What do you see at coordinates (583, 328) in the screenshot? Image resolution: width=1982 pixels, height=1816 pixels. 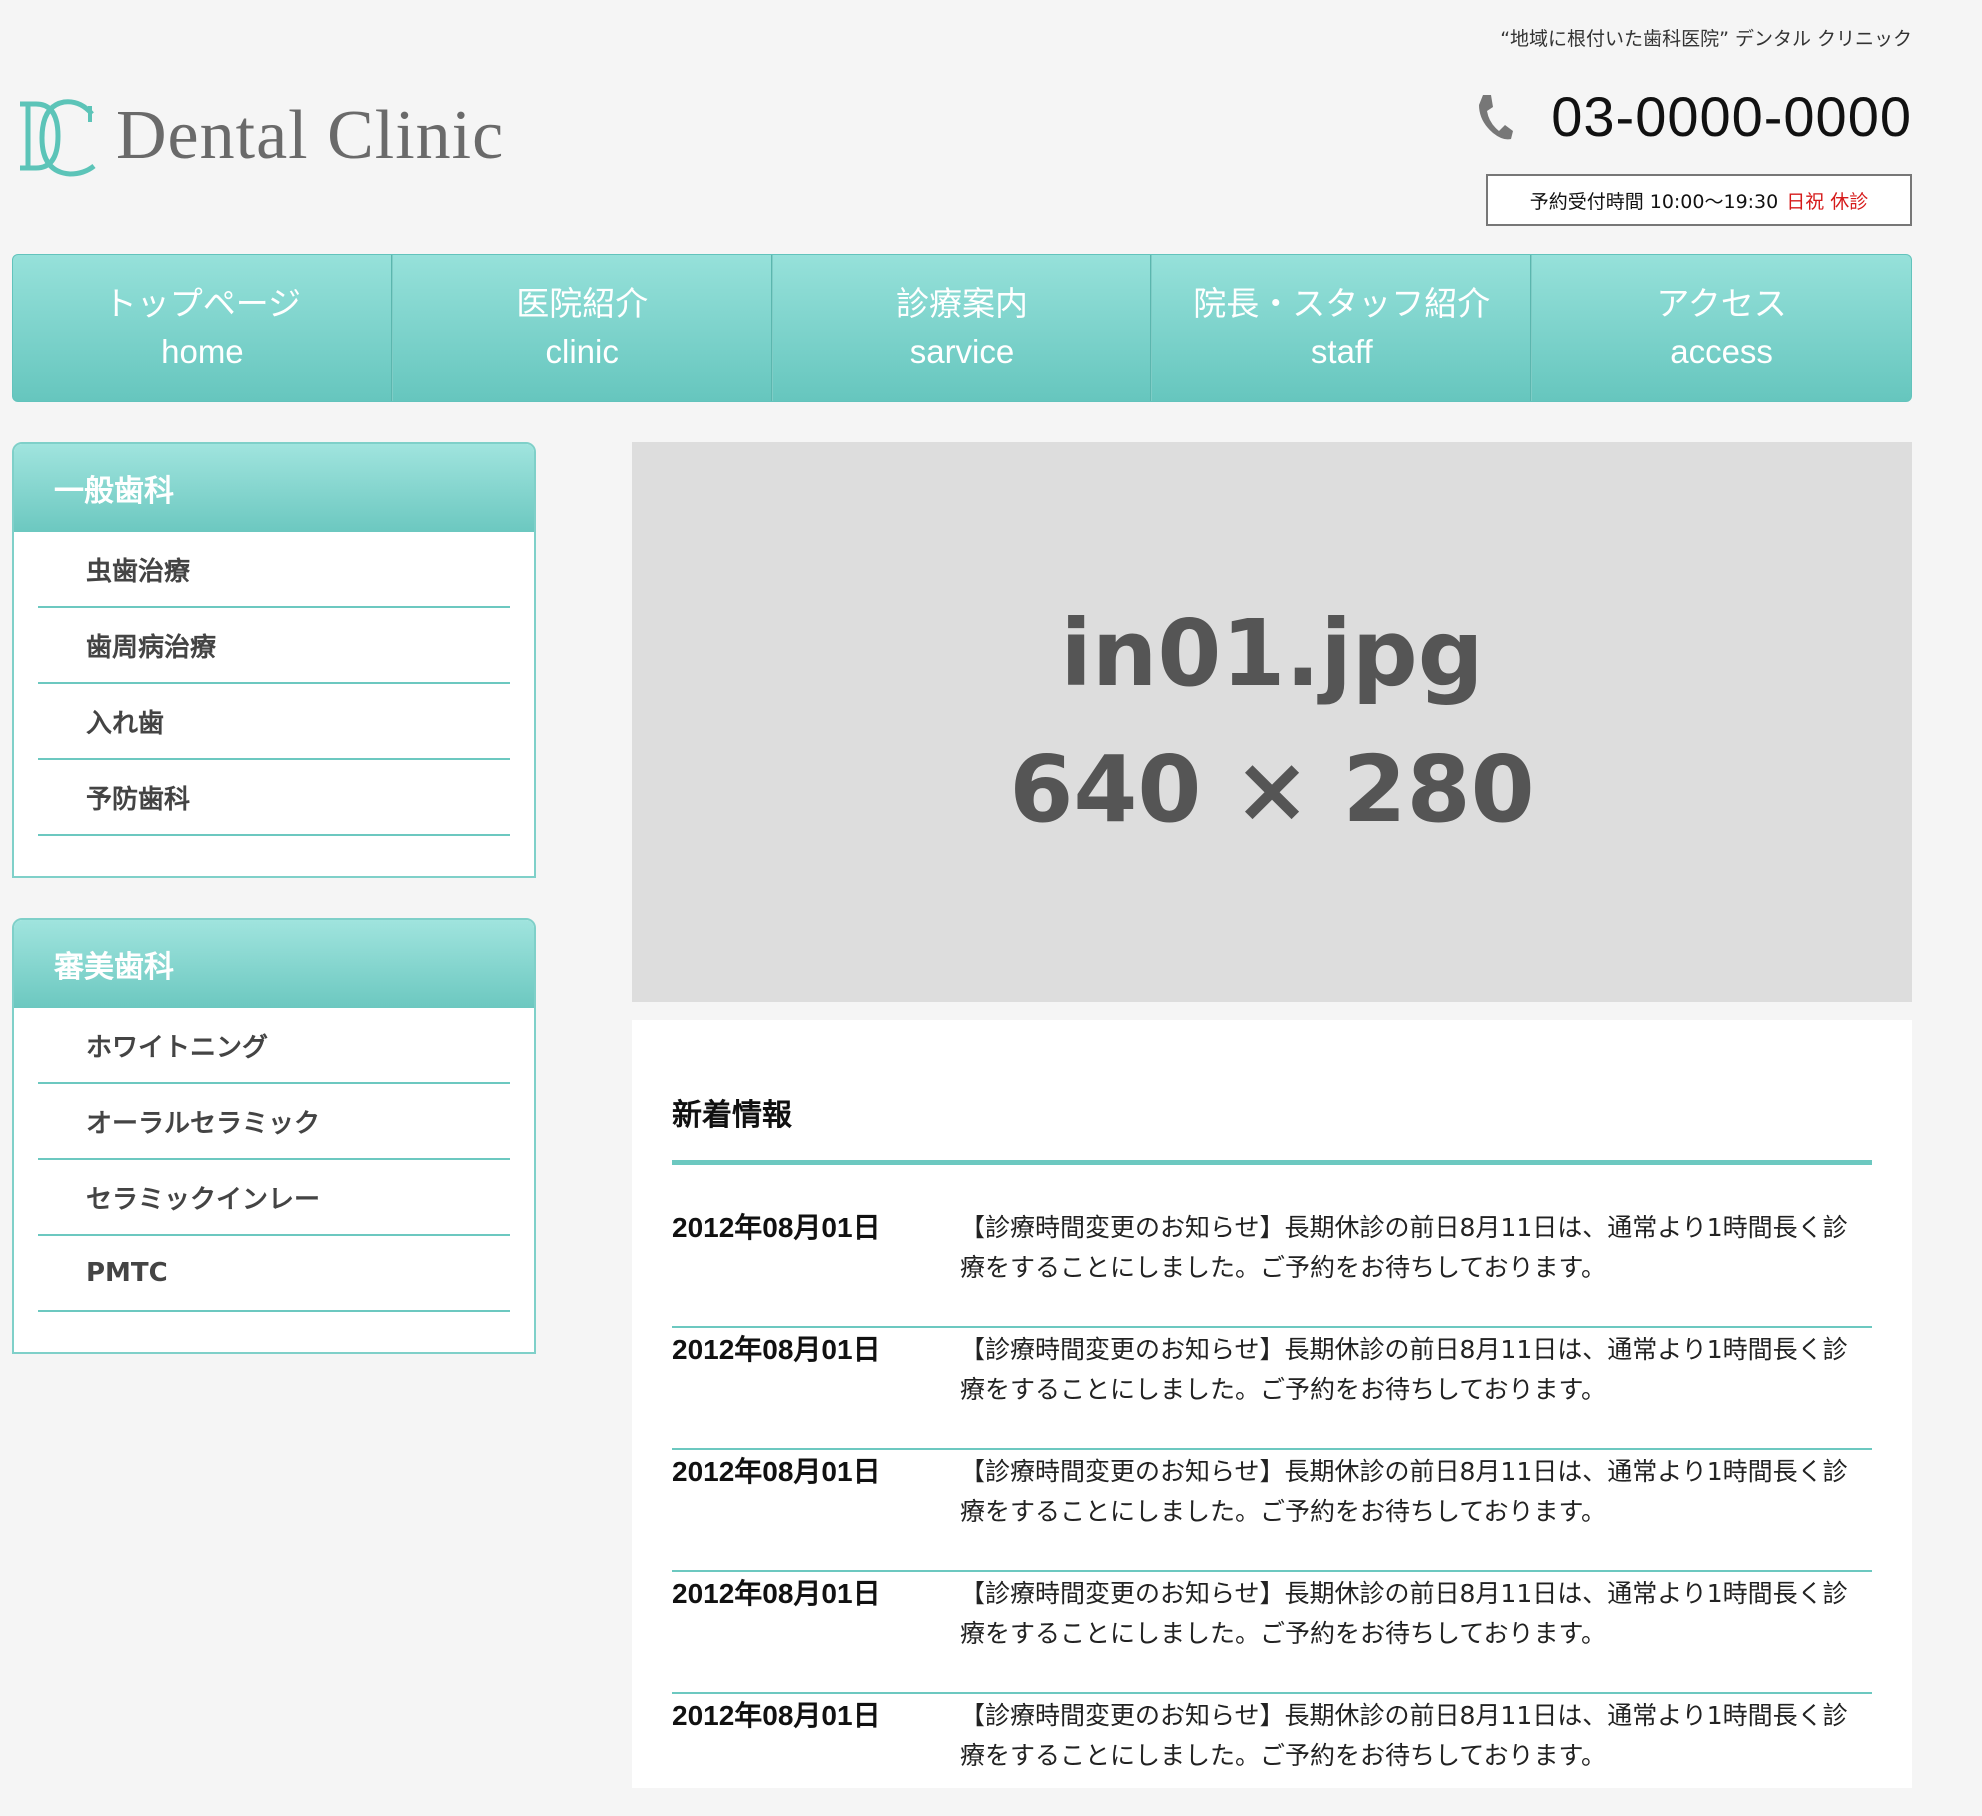 I see `nav-item-clinic: 医院紹介 clinic` at bounding box center [583, 328].